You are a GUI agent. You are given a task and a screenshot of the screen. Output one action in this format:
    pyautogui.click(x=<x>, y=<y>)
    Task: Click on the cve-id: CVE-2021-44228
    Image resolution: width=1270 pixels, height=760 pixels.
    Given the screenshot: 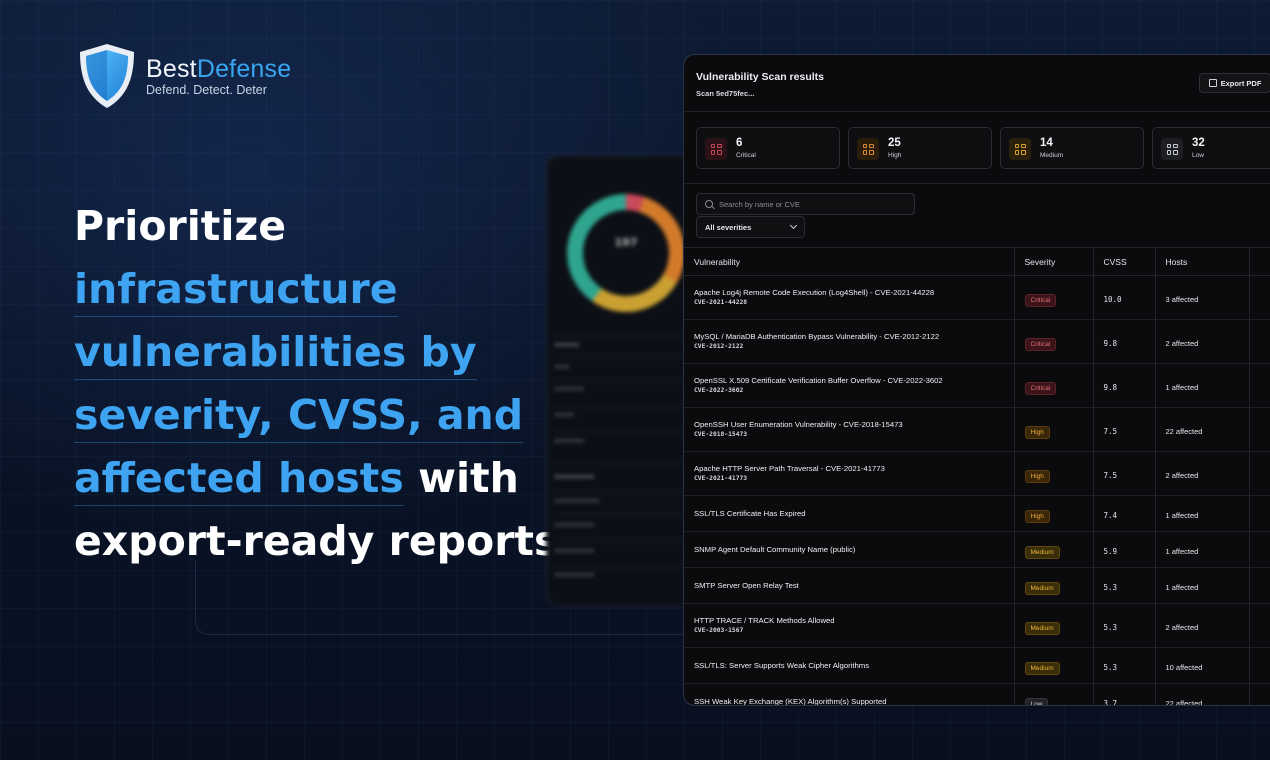 What is the action you would take?
    pyautogui.click(x=721, y=302)
    